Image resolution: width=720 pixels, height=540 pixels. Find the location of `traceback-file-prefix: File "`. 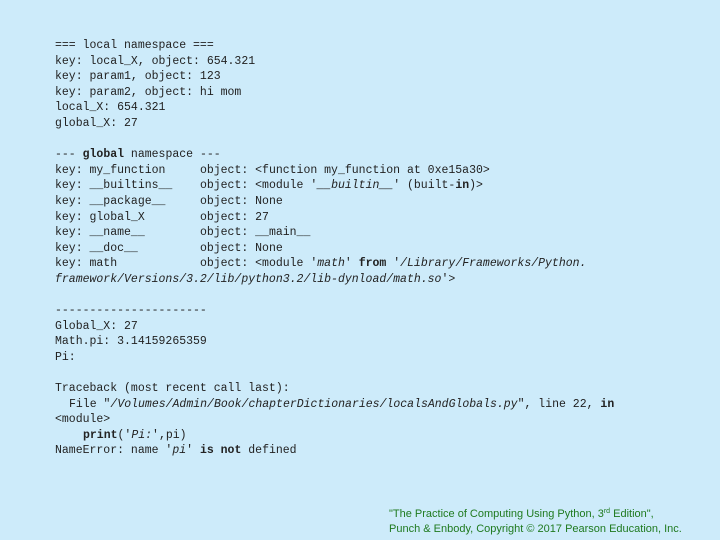

traceback-file-prefix: File " is located at coordinates (90, 404).